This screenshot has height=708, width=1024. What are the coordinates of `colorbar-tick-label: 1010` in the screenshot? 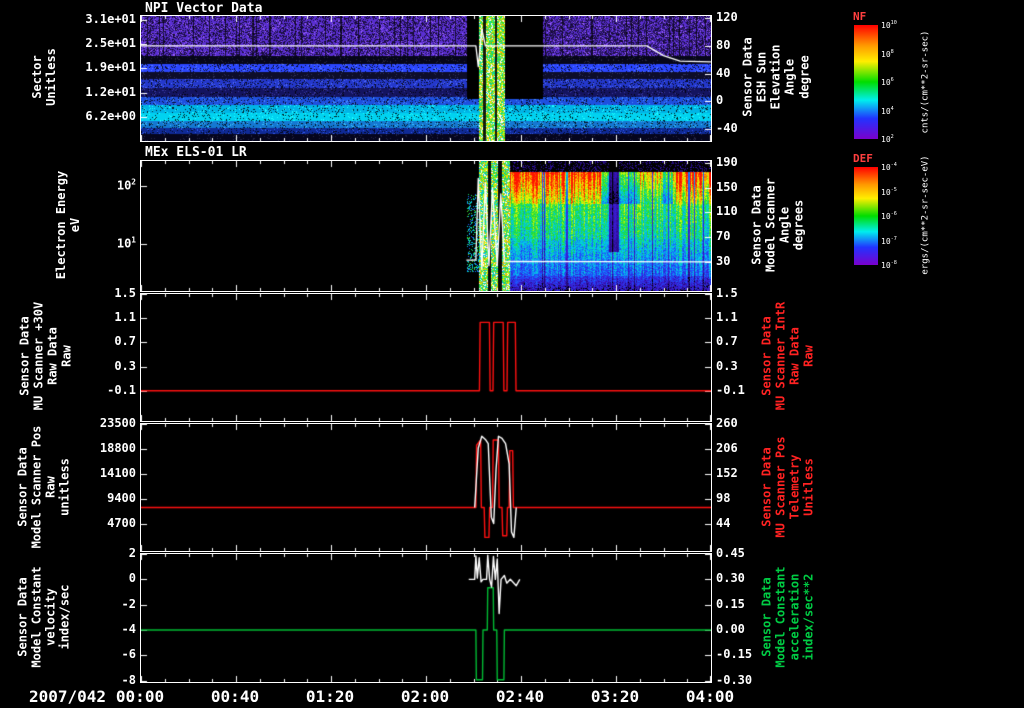 It's located at (889, 25).